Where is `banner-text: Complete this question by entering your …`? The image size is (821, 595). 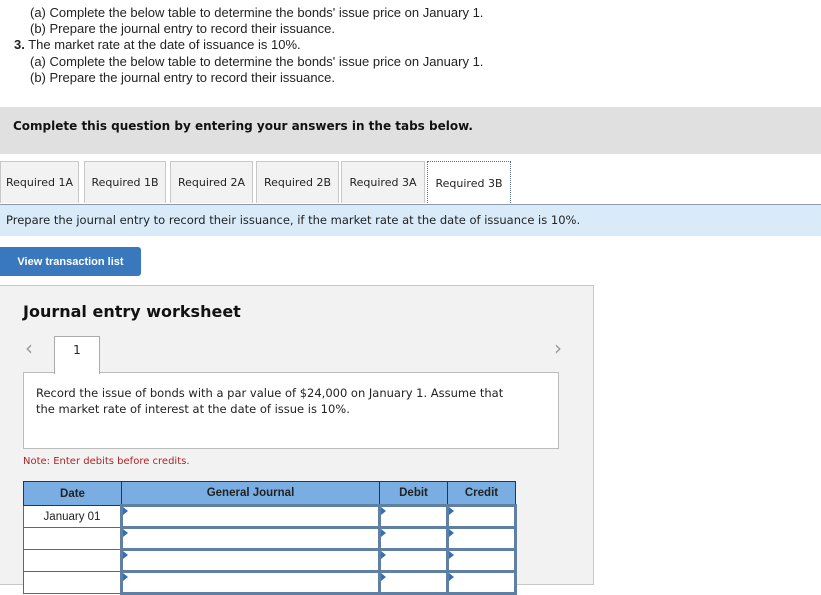
banner-text: Complete this question by entering your … is located at coordinates (243, 126).